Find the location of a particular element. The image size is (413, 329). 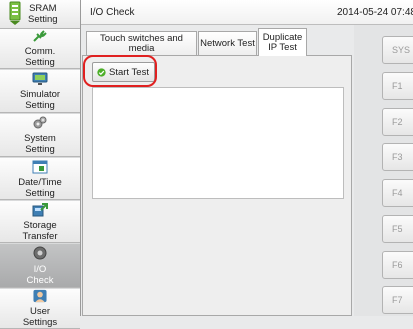

f2-key-label: F2 is located at coordinates (397, 122).